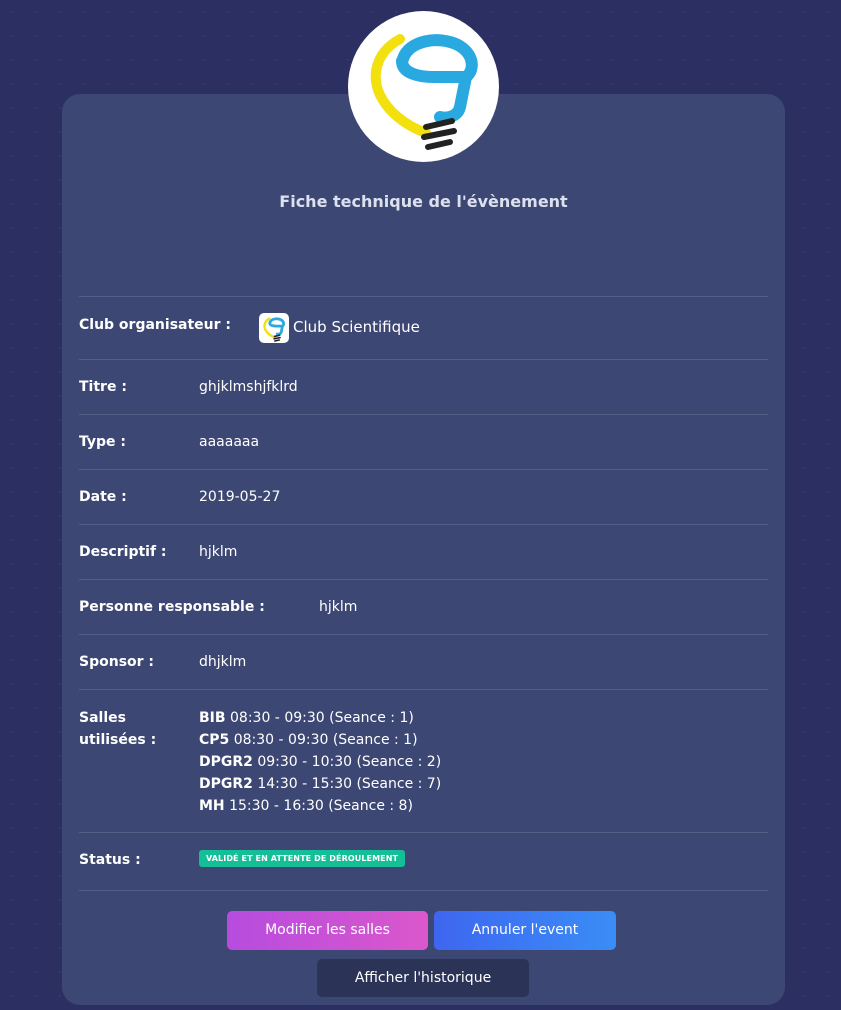 This screenshot has height=1010, width=841. What do you see at coordinates (102, 718) in the screenshot?
I see `salles-label-line1: Salles` at bounding box center [102, 718].